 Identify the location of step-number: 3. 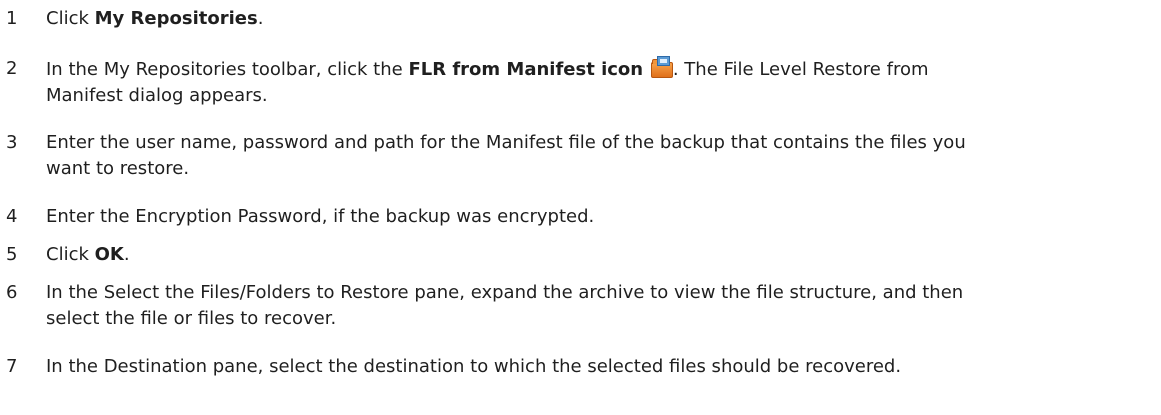
(12, 142).